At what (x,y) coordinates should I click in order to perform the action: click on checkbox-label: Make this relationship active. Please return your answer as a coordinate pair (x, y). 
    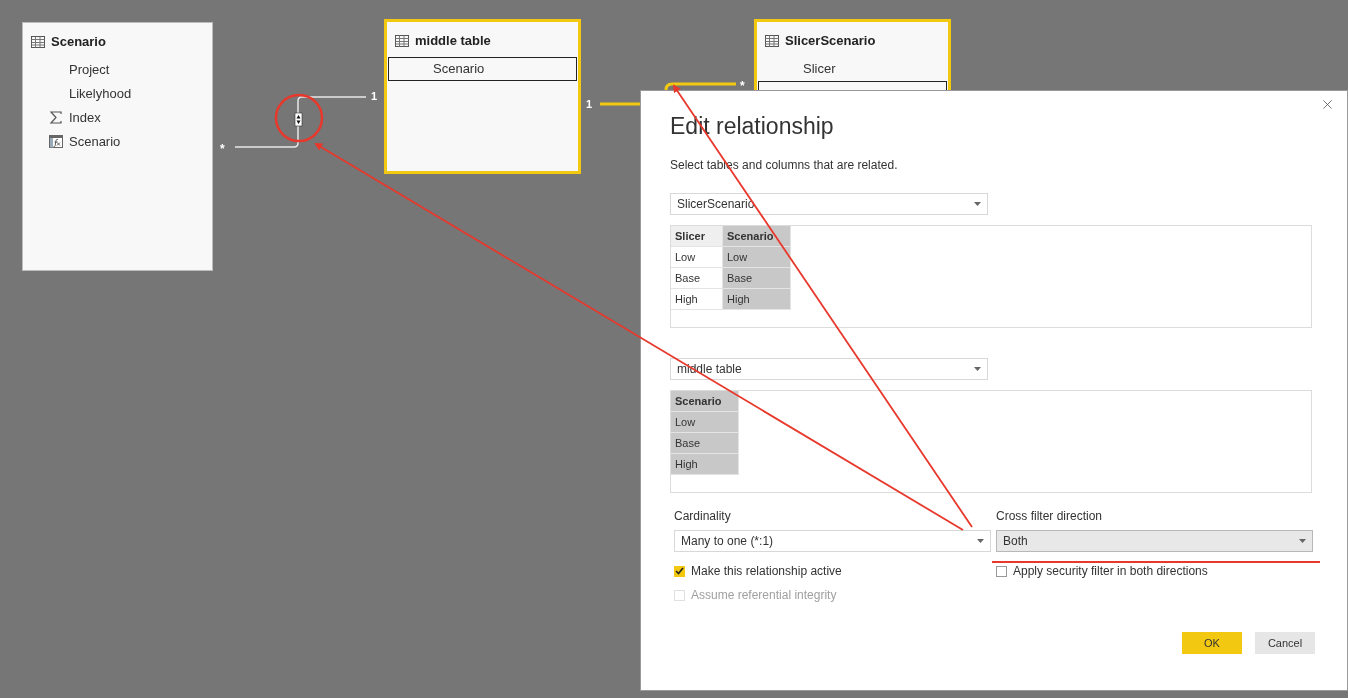
    Looking at the image, I should click on (766, 571).